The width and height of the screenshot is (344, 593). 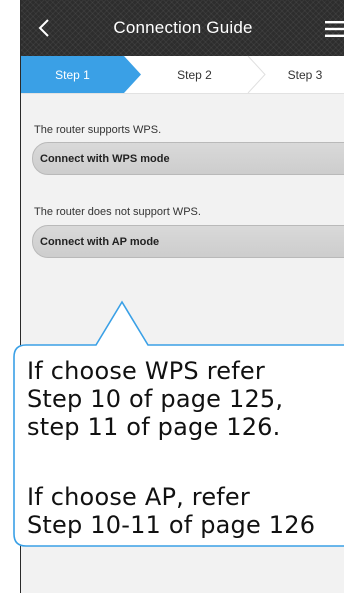 What do you see at coordinates (305, 74) in the screenshot?
I see `step-3: Step 3` at bounding box center [305, 74].